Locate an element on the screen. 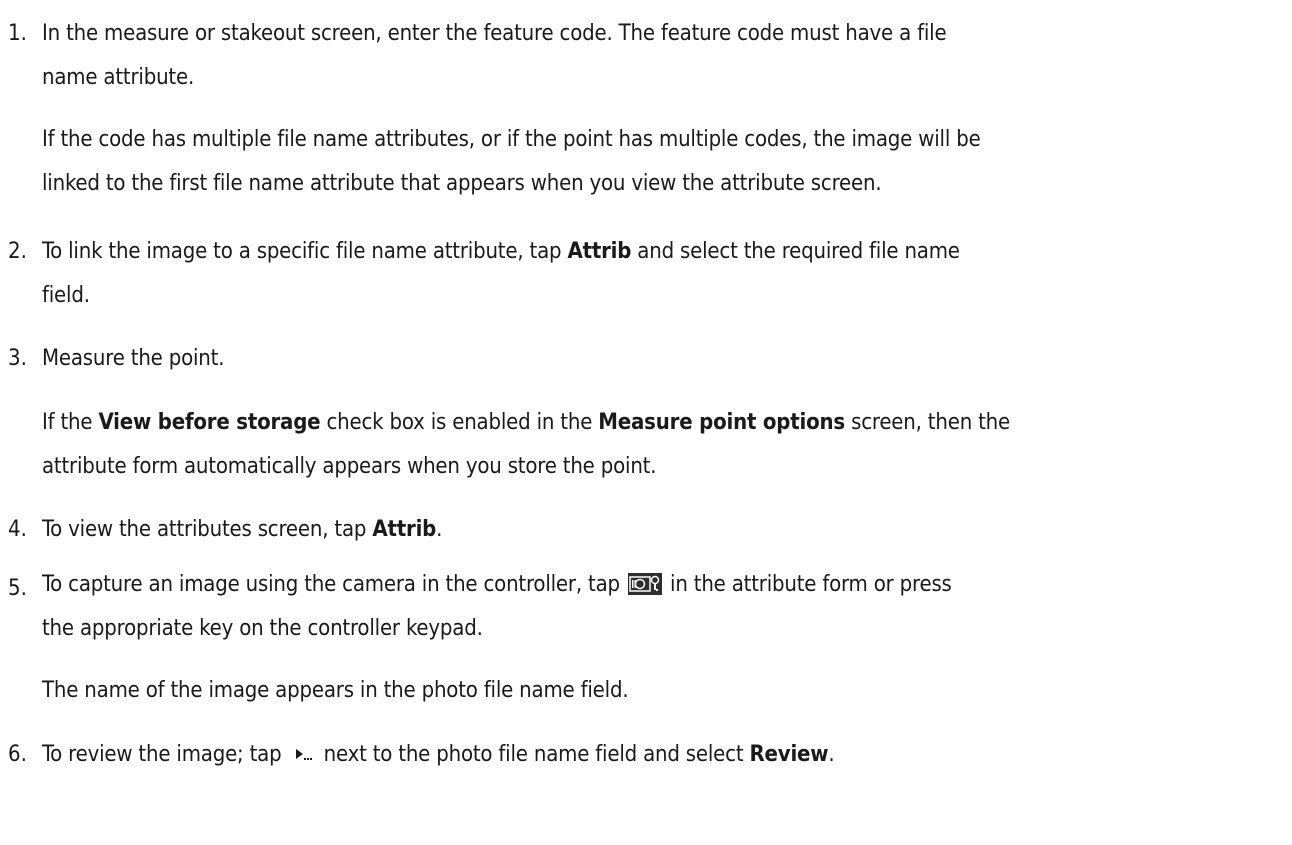 This screenshot has width=1292, height=845. step-text-part: To view the attributes screen, tap is located at coordinates (207, 529).